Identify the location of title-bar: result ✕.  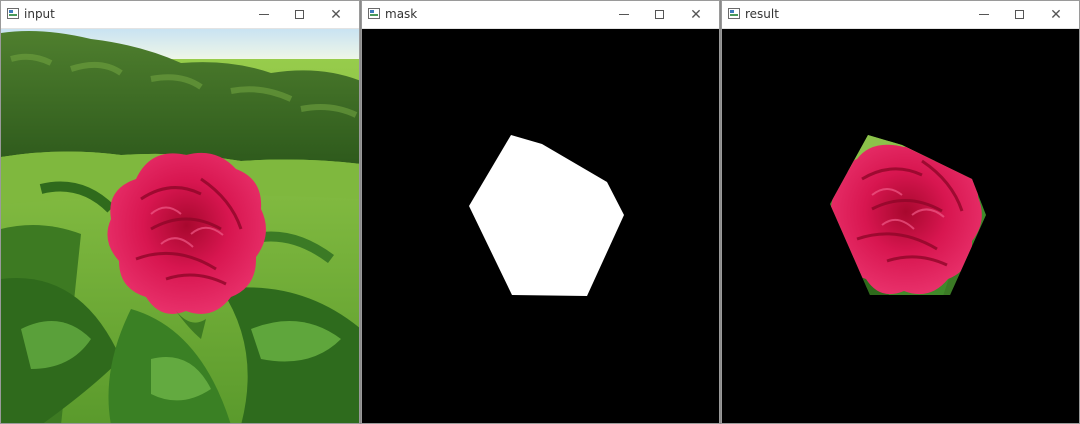
(900, 15).